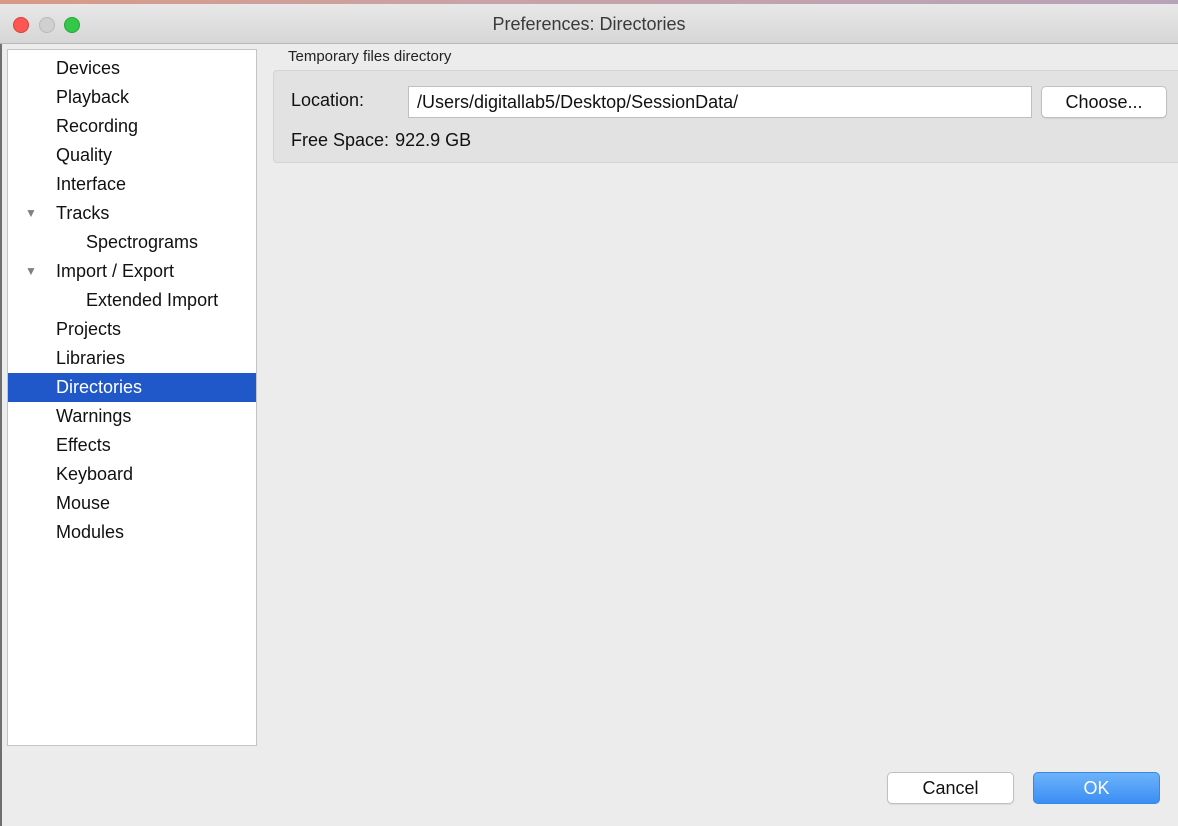 Image resolution: width=1178 pixels, height=826 pixels. What do you see at coordinates (132, 503) in the screenshot?
I see `sidebar-item-mouse: Mouse` at bounding box center [132, 503].